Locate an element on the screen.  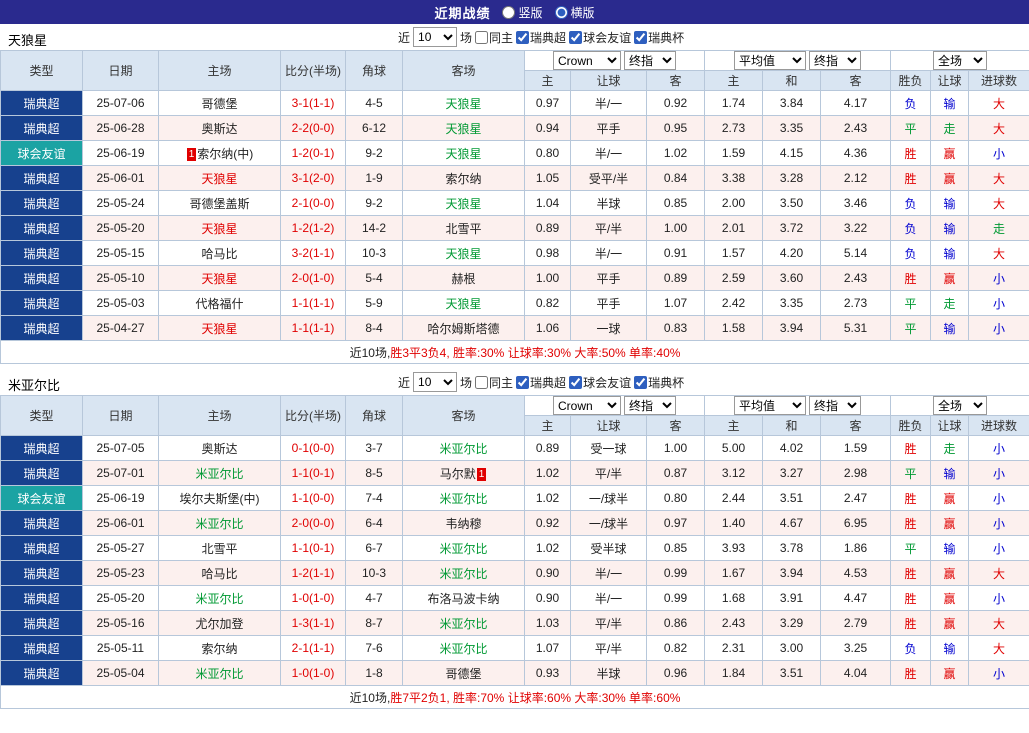
team-link: 布洛马波卡纳 is located at coordinates (463, 599).